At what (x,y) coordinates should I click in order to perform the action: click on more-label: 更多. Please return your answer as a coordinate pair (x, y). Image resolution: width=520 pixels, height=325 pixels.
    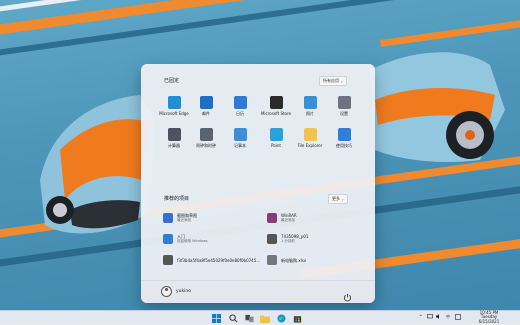
    Looking at the image, I should click on (336, 198).